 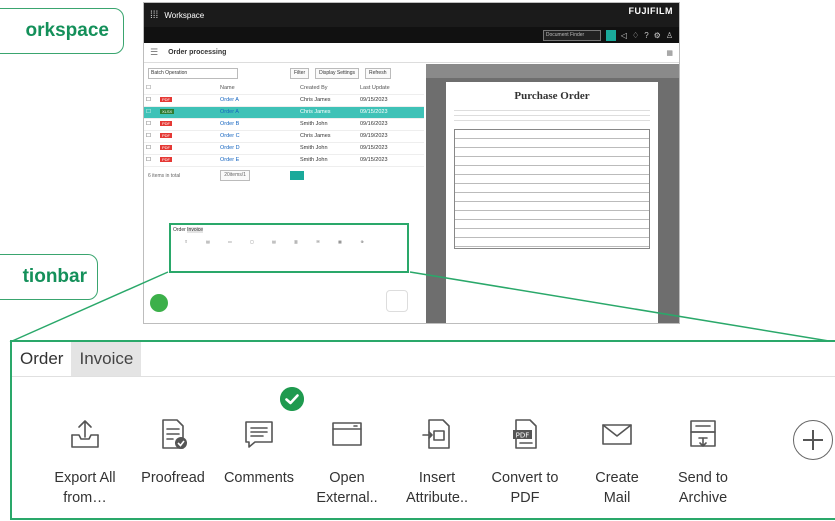 I want to click on display-settings-button: Display Settings, so click(x=337, y=73).